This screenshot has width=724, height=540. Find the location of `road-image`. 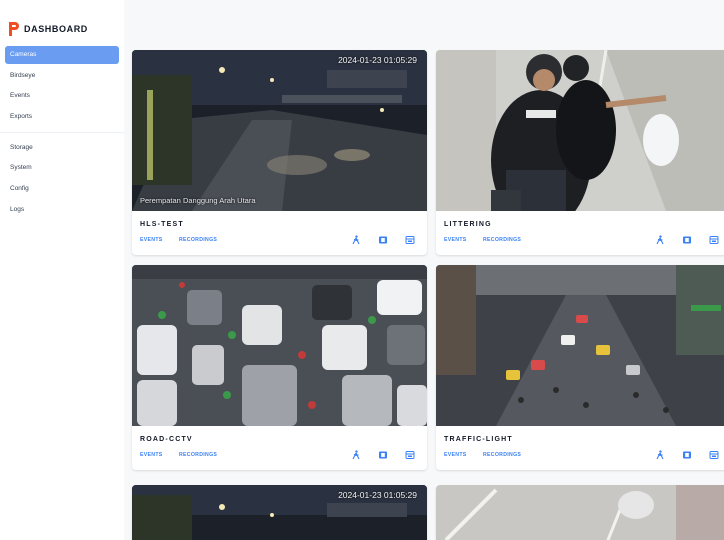

road-image is located at coordinates (580, 512).